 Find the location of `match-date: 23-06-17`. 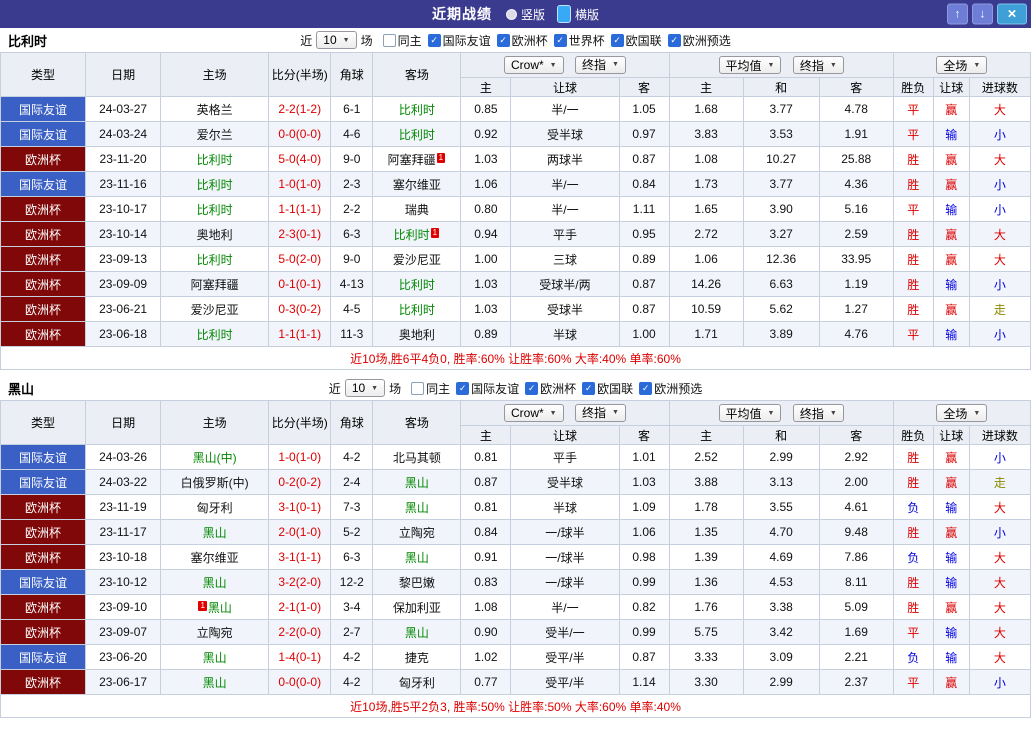

match-date: 23-06-17 is located at coordinates (123, 682).